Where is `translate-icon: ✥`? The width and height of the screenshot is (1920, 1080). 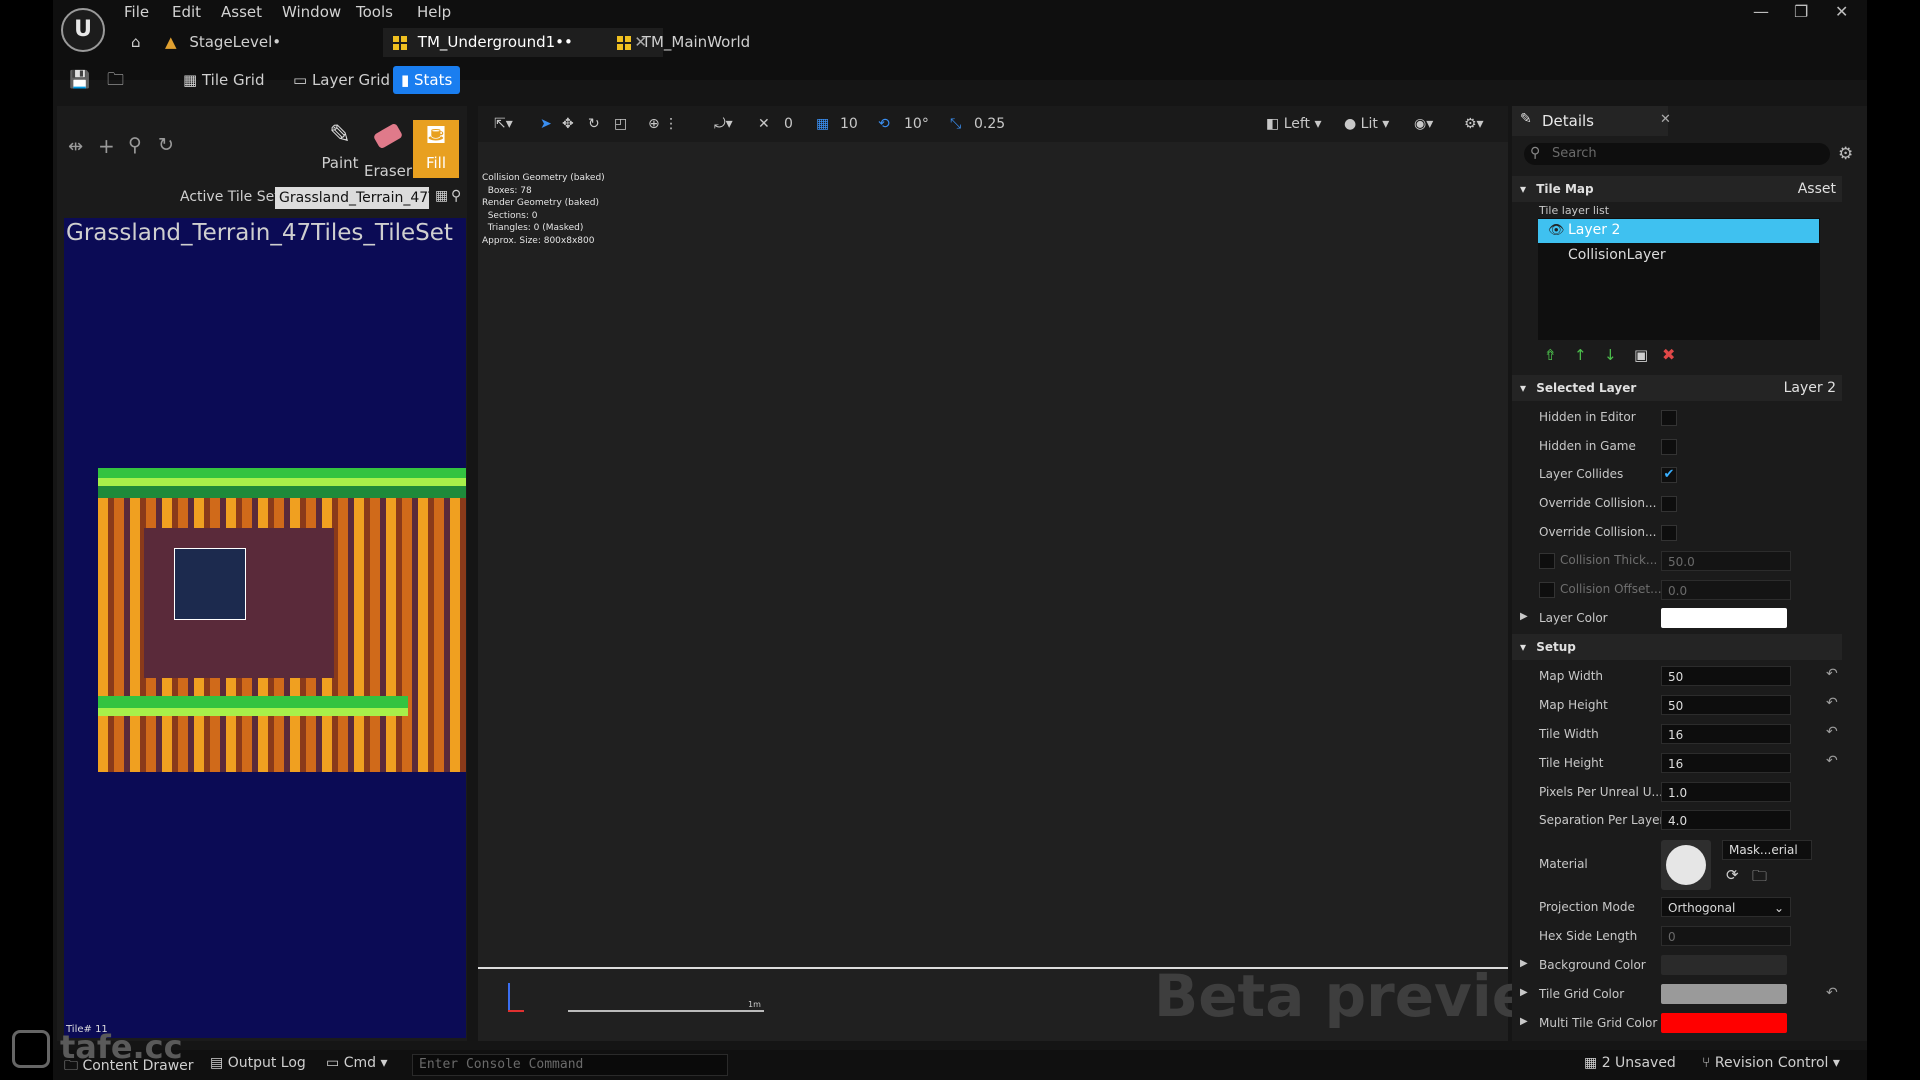 translate-icon: ✥ is located at coordinates (568, 124).